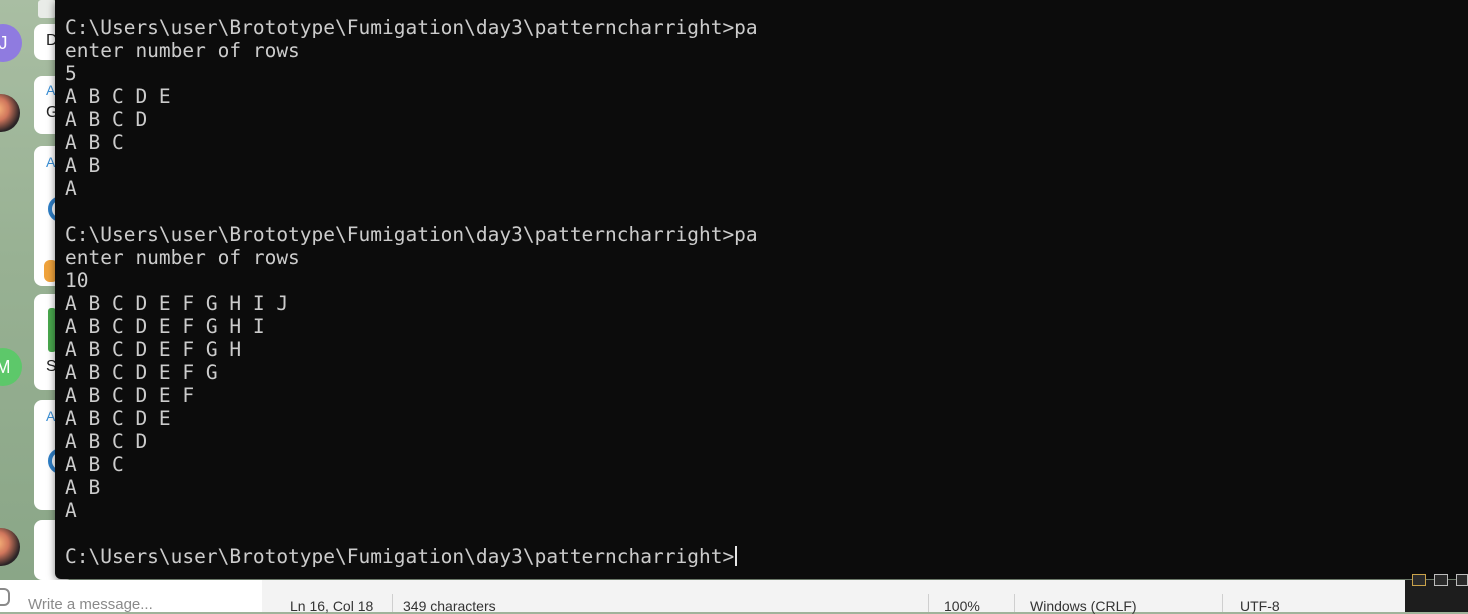 The image size is (1468, 614). Describe the element at coordinates (71, 73) in the screenshot. I see `terminal-line: 5` at that location.